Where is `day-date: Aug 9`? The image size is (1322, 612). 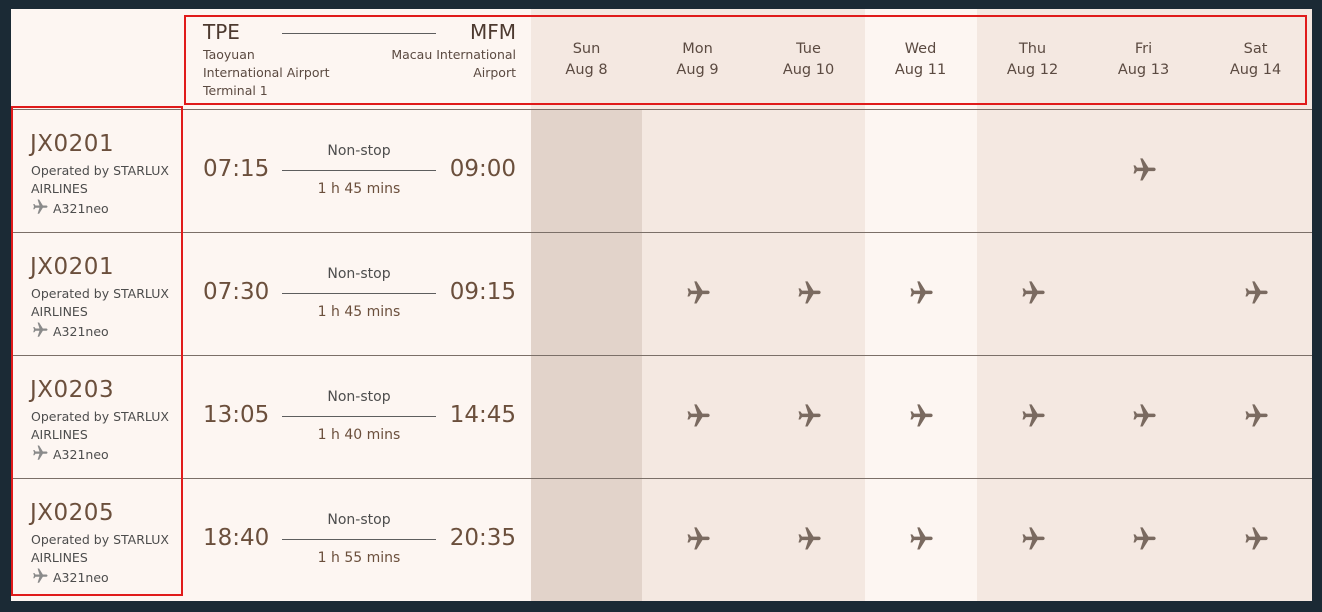
day-date: Aug 9 is located at coordinates (697, 70).